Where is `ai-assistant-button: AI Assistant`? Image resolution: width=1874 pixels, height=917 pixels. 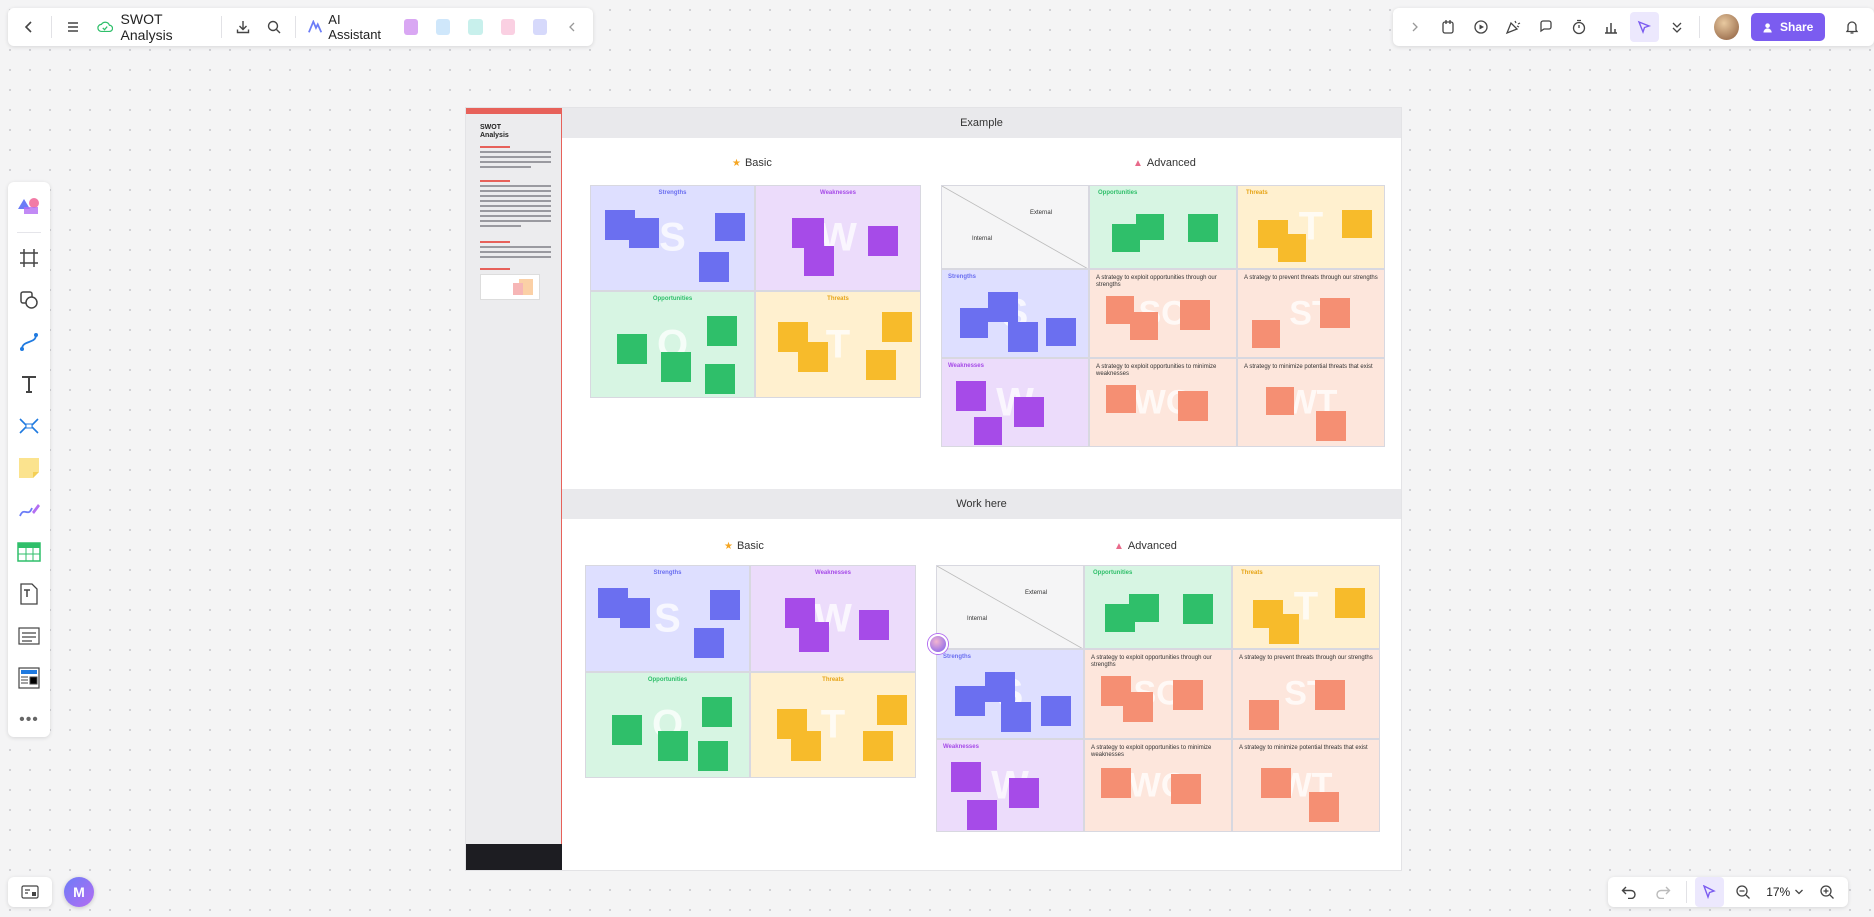 ai-assistant-button: AI Assistant is located at coordinates (348, 27).